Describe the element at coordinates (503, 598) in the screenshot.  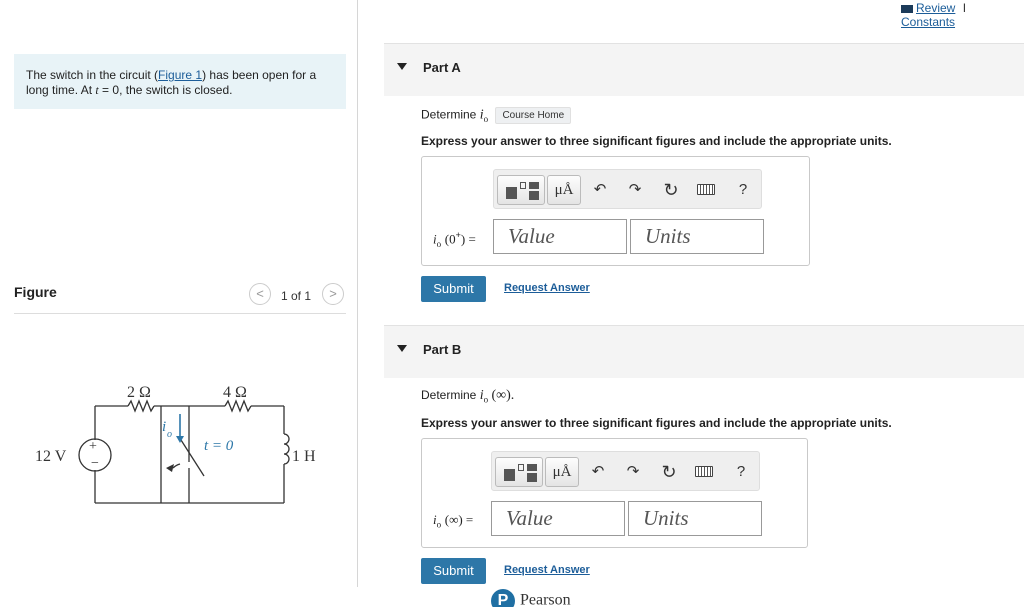
I see `pearson-p-icon: P` at that location.